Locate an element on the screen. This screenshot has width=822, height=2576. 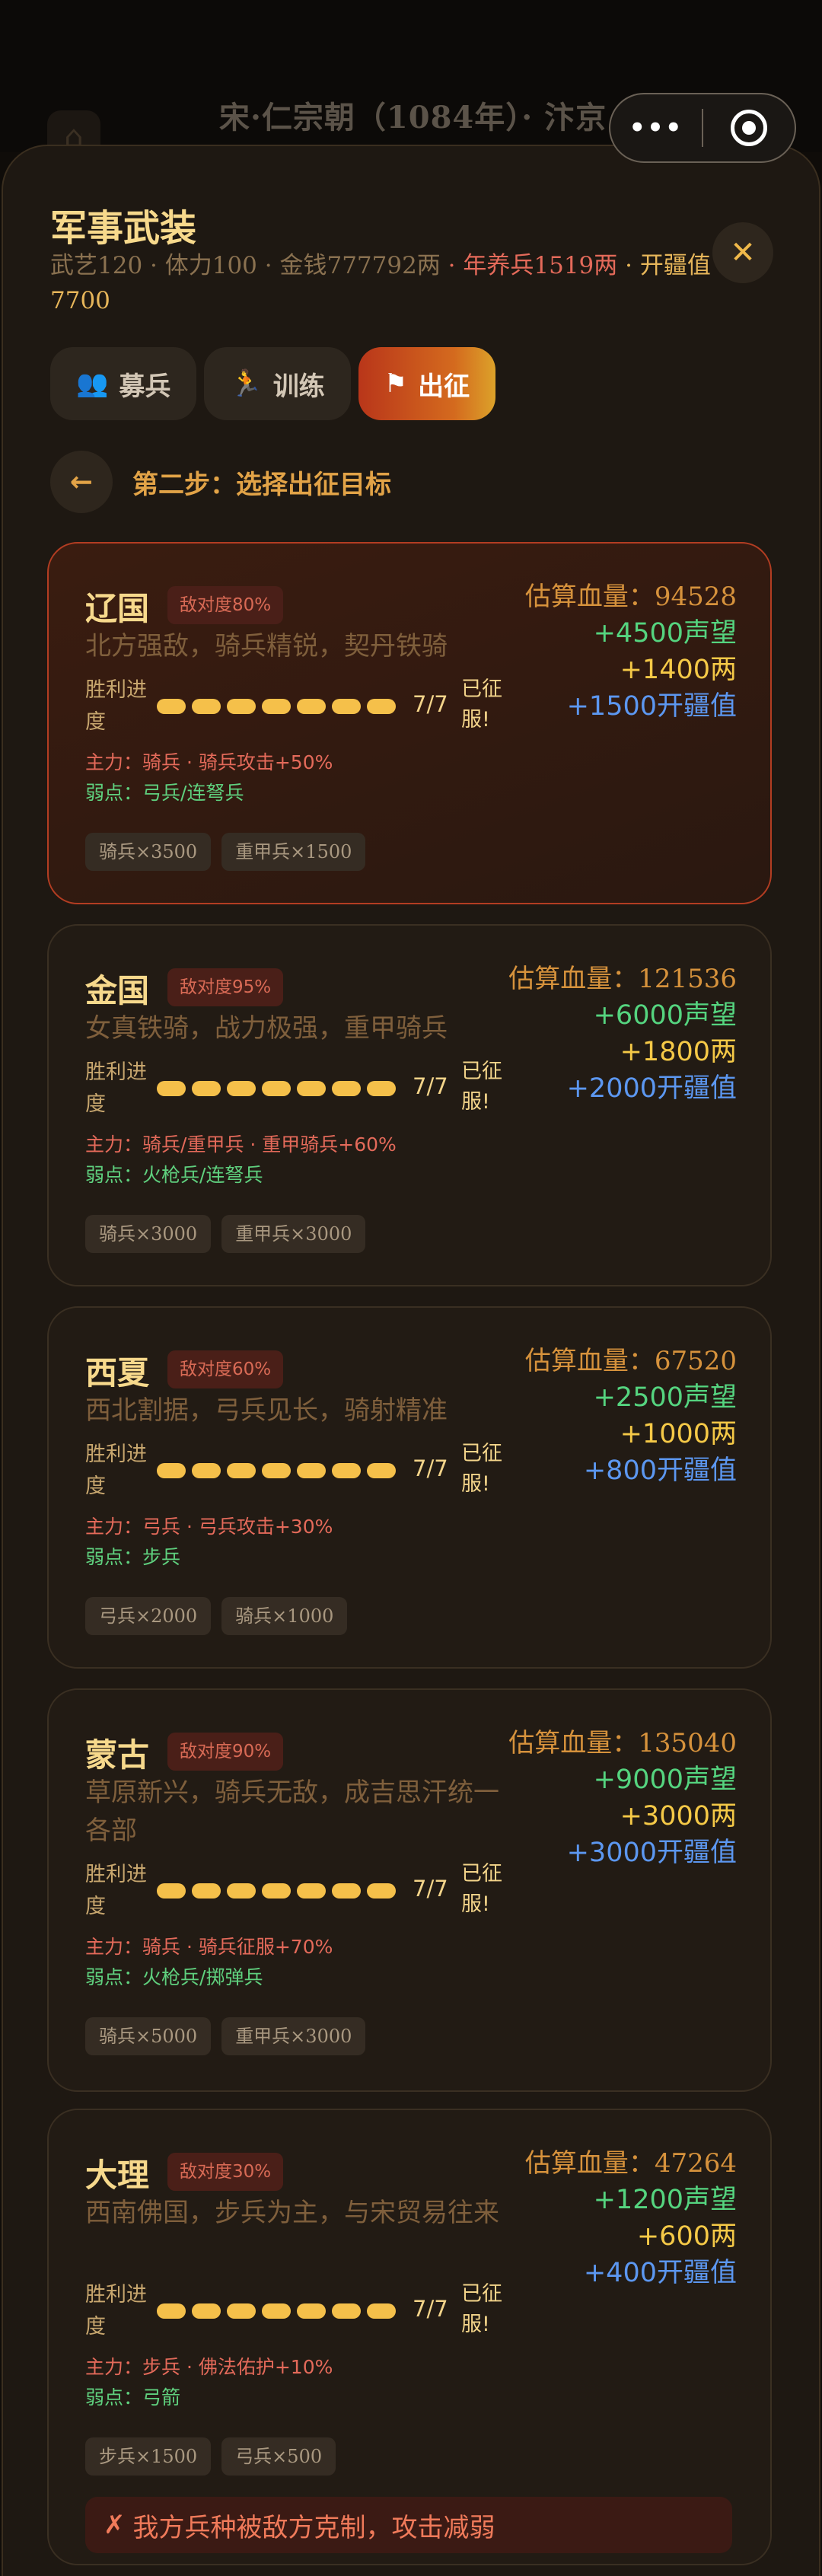
cross-icon: ✗ is located at coordinates (115, 2525).